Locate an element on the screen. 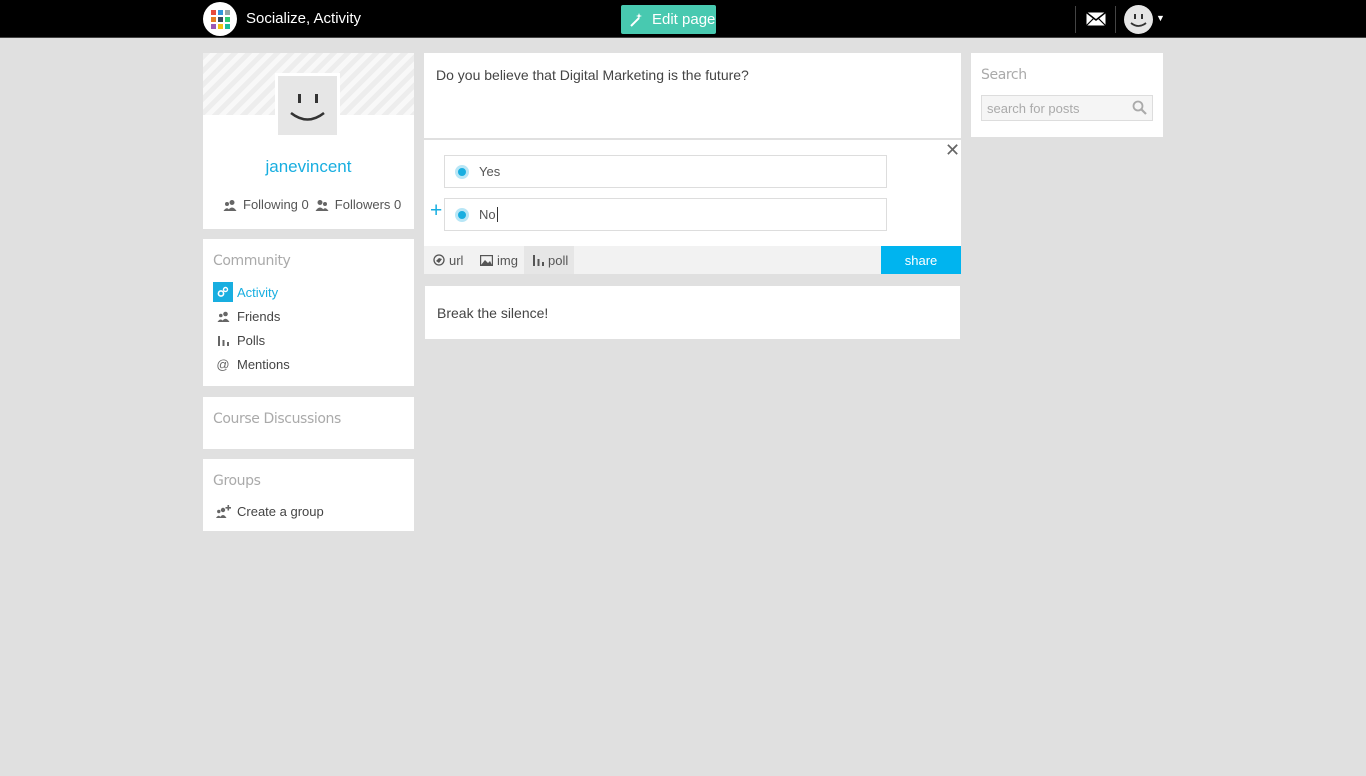 Image resolution: width=1366 pixels, height=776 pixels. url-label: url is located at coordinates (456, 260).